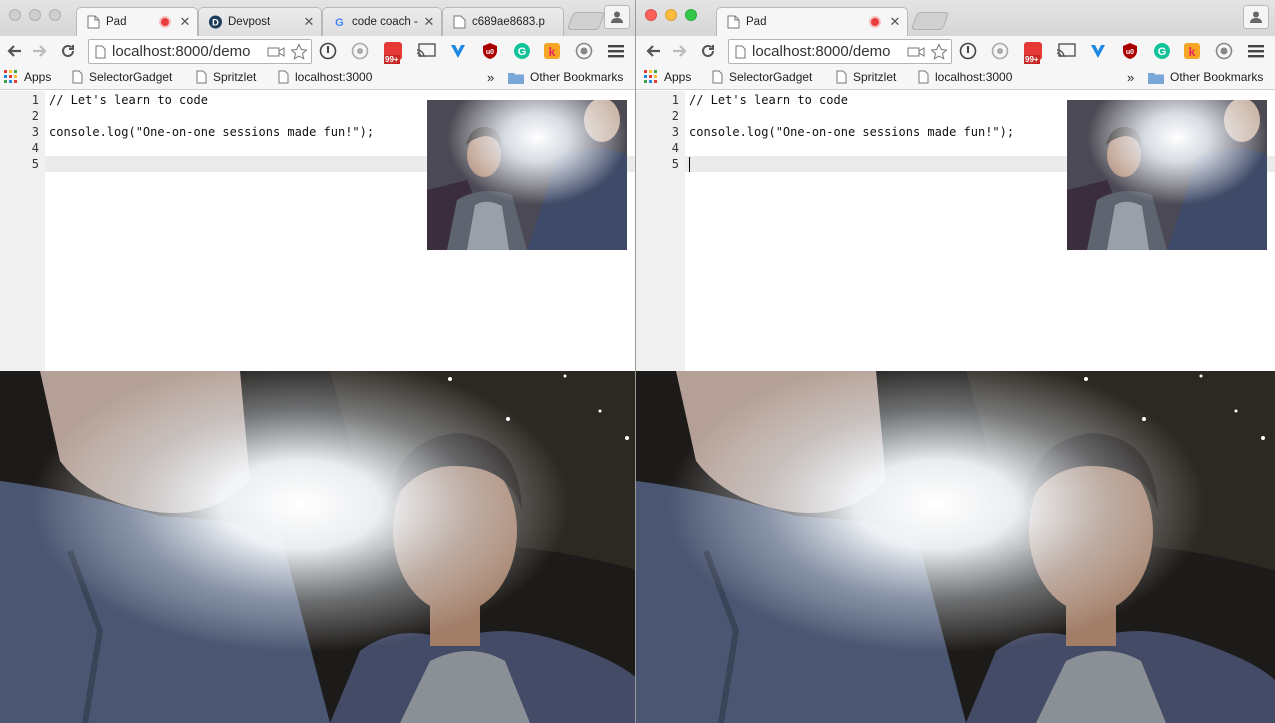 This screenshot has height=723, width=1275. Describe the element at coordinates (334, 77) in the screenshot. I see `bookmark-label: localhost:3000` at that location.